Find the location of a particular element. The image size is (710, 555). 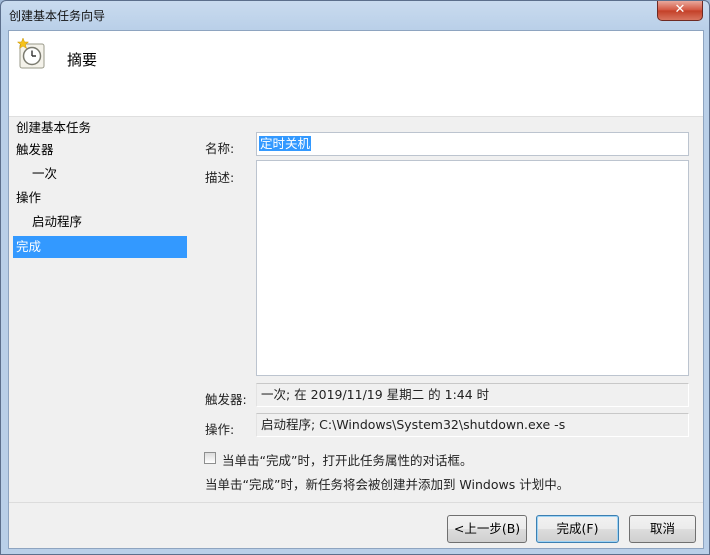

task-scheduler-clock-icon is located at coordinates (31, 53).